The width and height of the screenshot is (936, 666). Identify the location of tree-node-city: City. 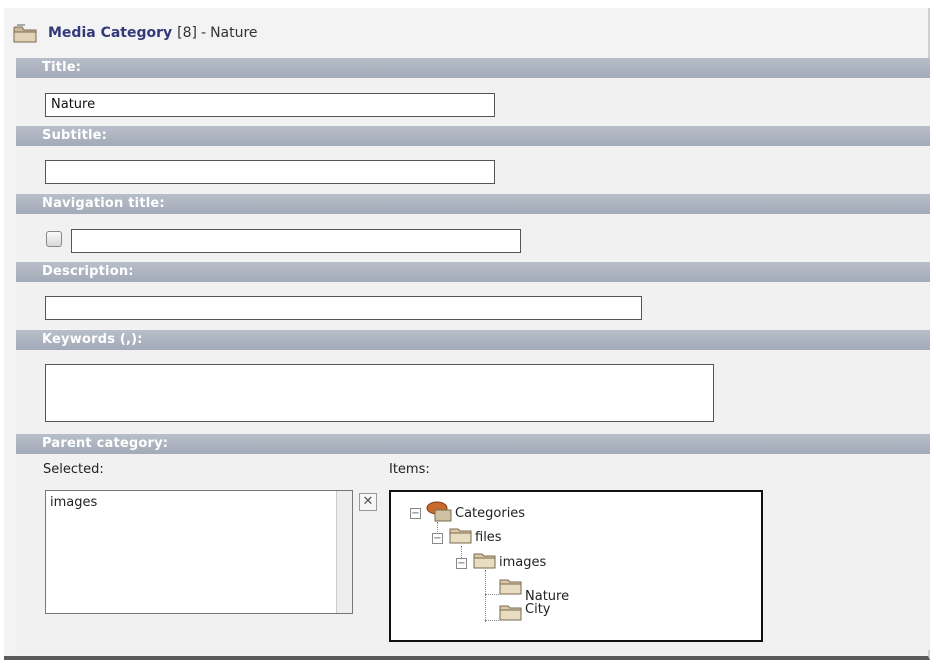
(524, 614).